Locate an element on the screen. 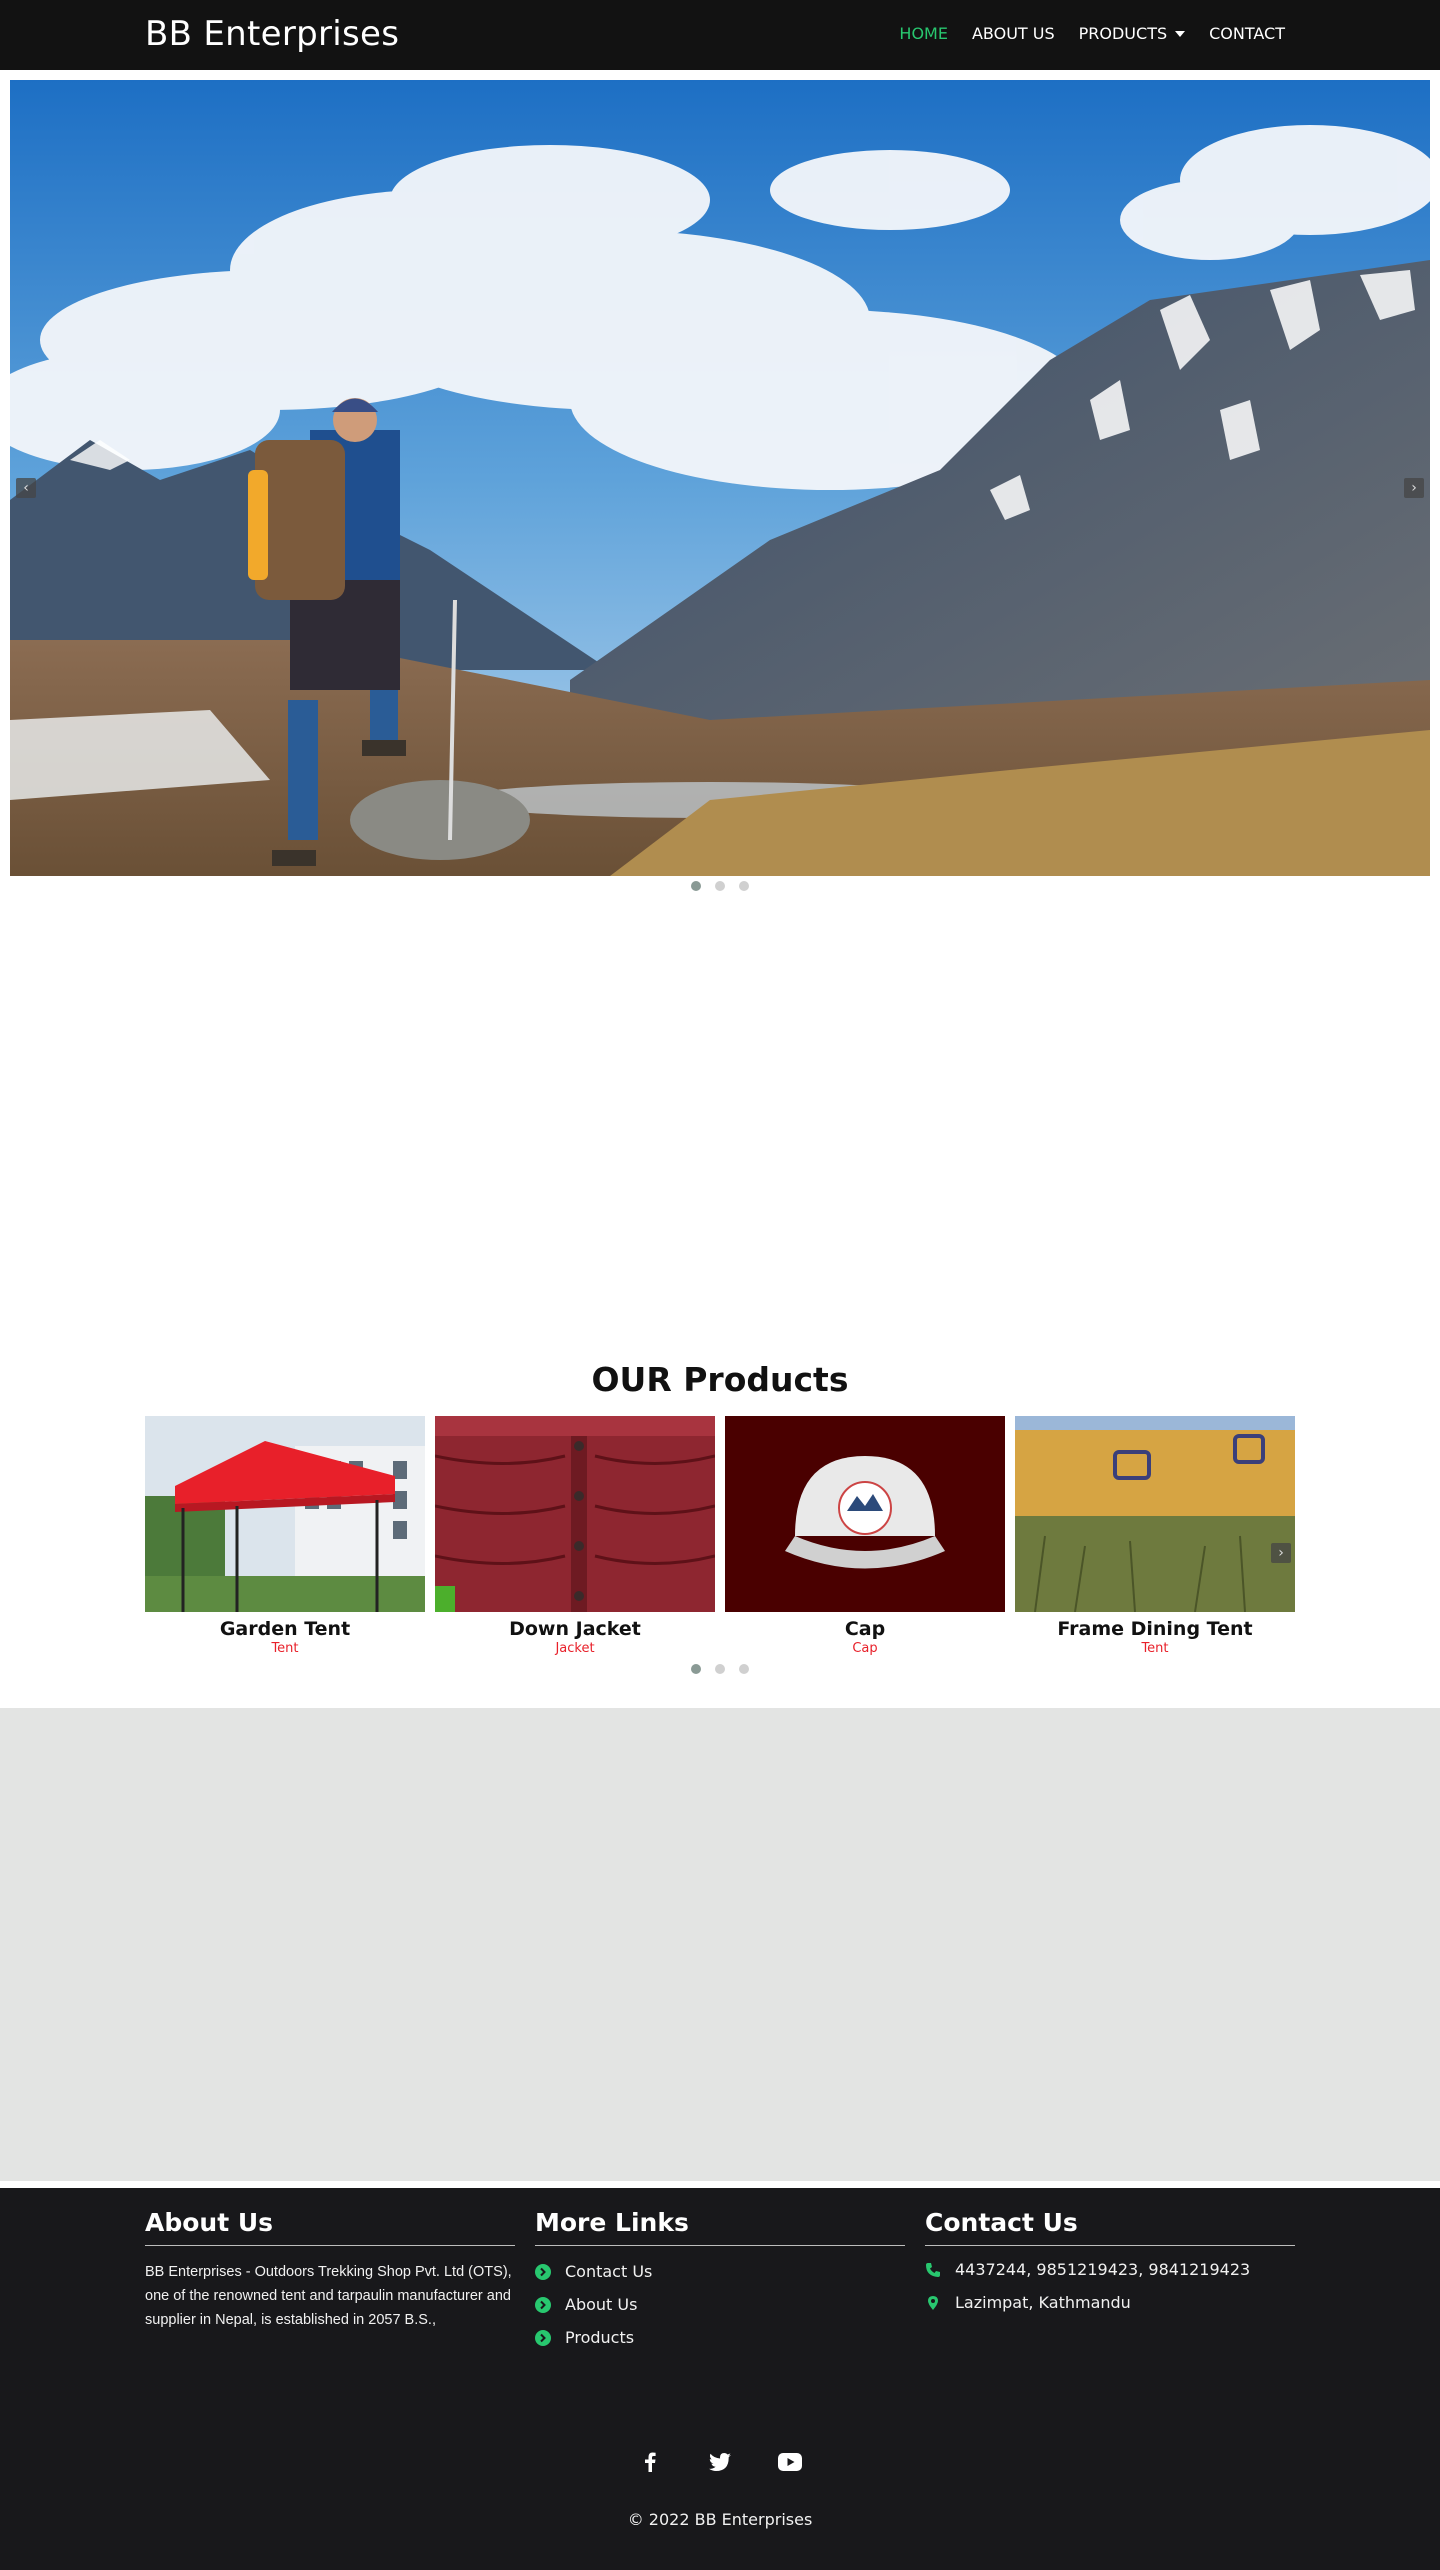  footer-contact-title: Contact Us is located at coordinates (1110, 2227).